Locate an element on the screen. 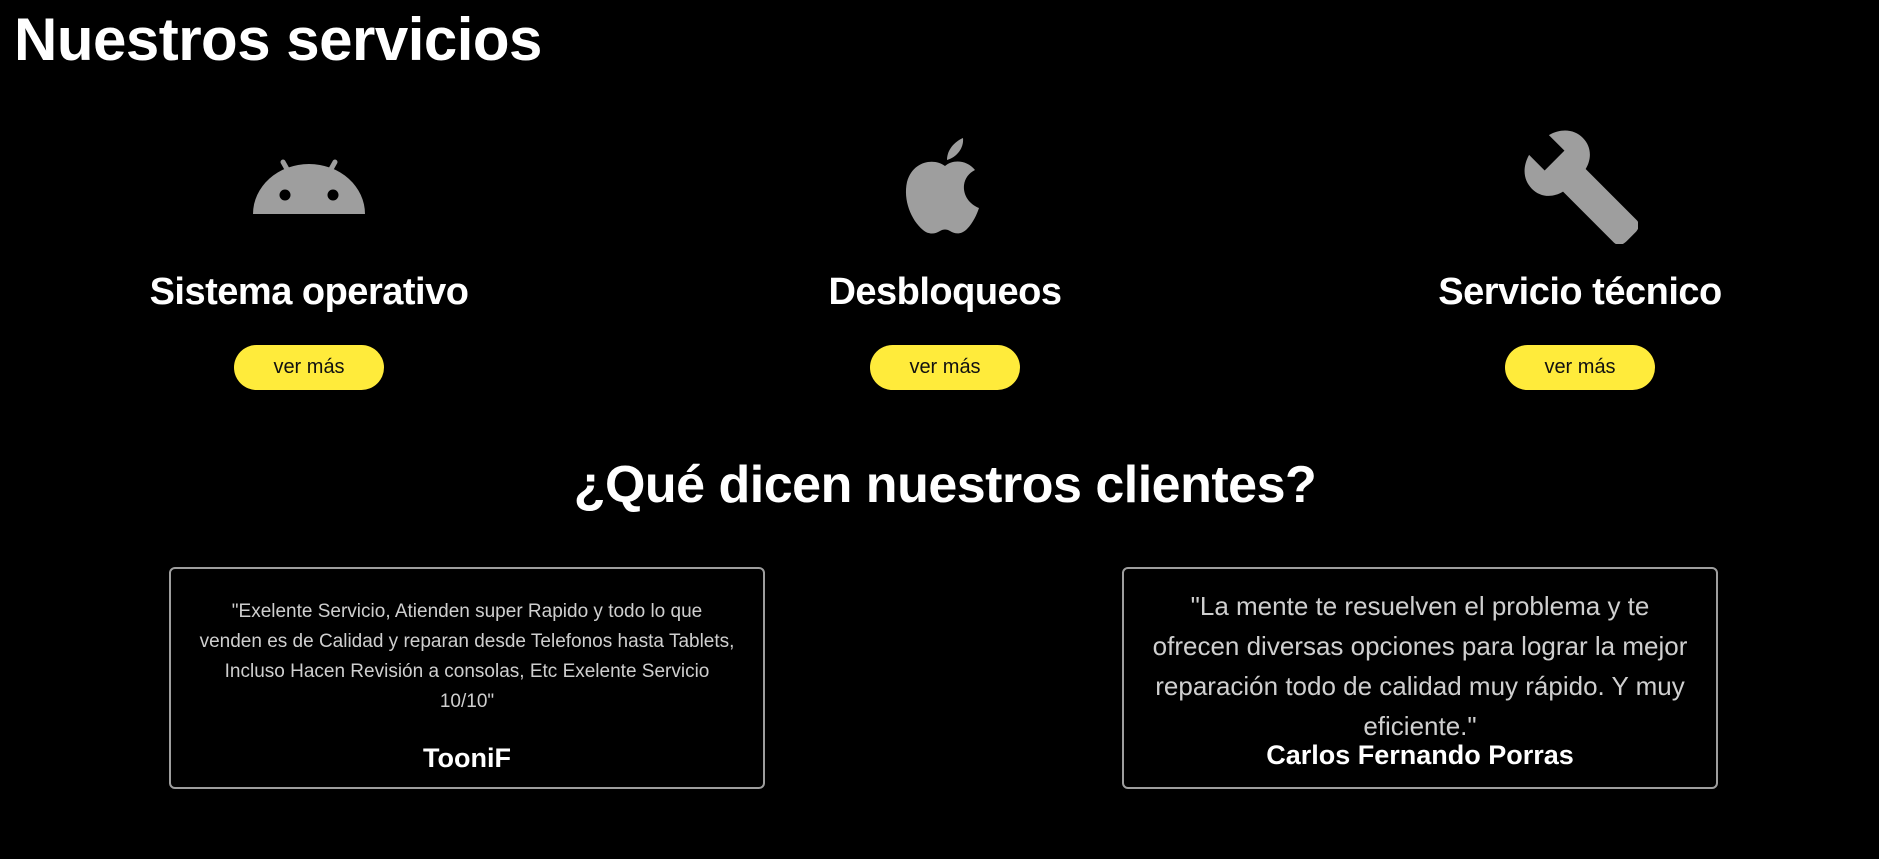  android-icon is located at coordinates (309, 186).